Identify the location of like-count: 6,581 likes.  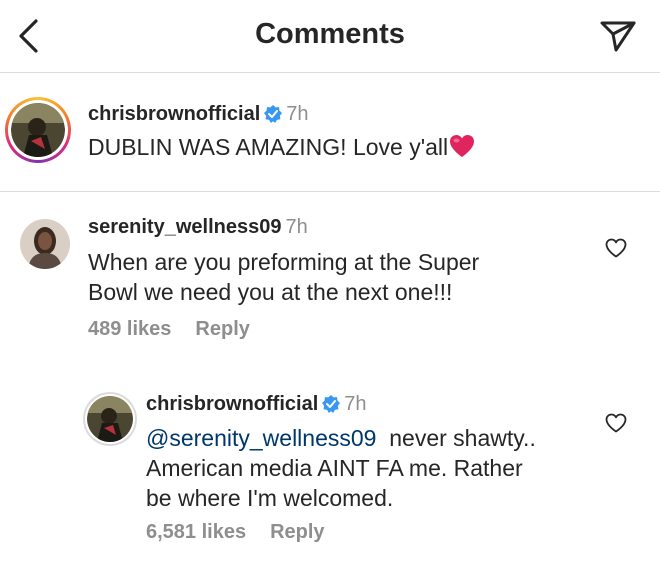
(196, 532).